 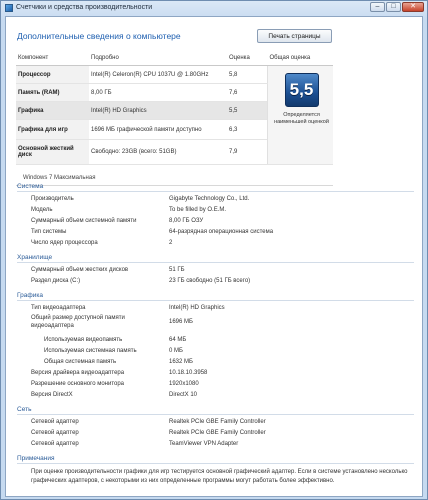 I want to click on prop-label: Суммарный объем системной памяти, so click(x=84, y=221).